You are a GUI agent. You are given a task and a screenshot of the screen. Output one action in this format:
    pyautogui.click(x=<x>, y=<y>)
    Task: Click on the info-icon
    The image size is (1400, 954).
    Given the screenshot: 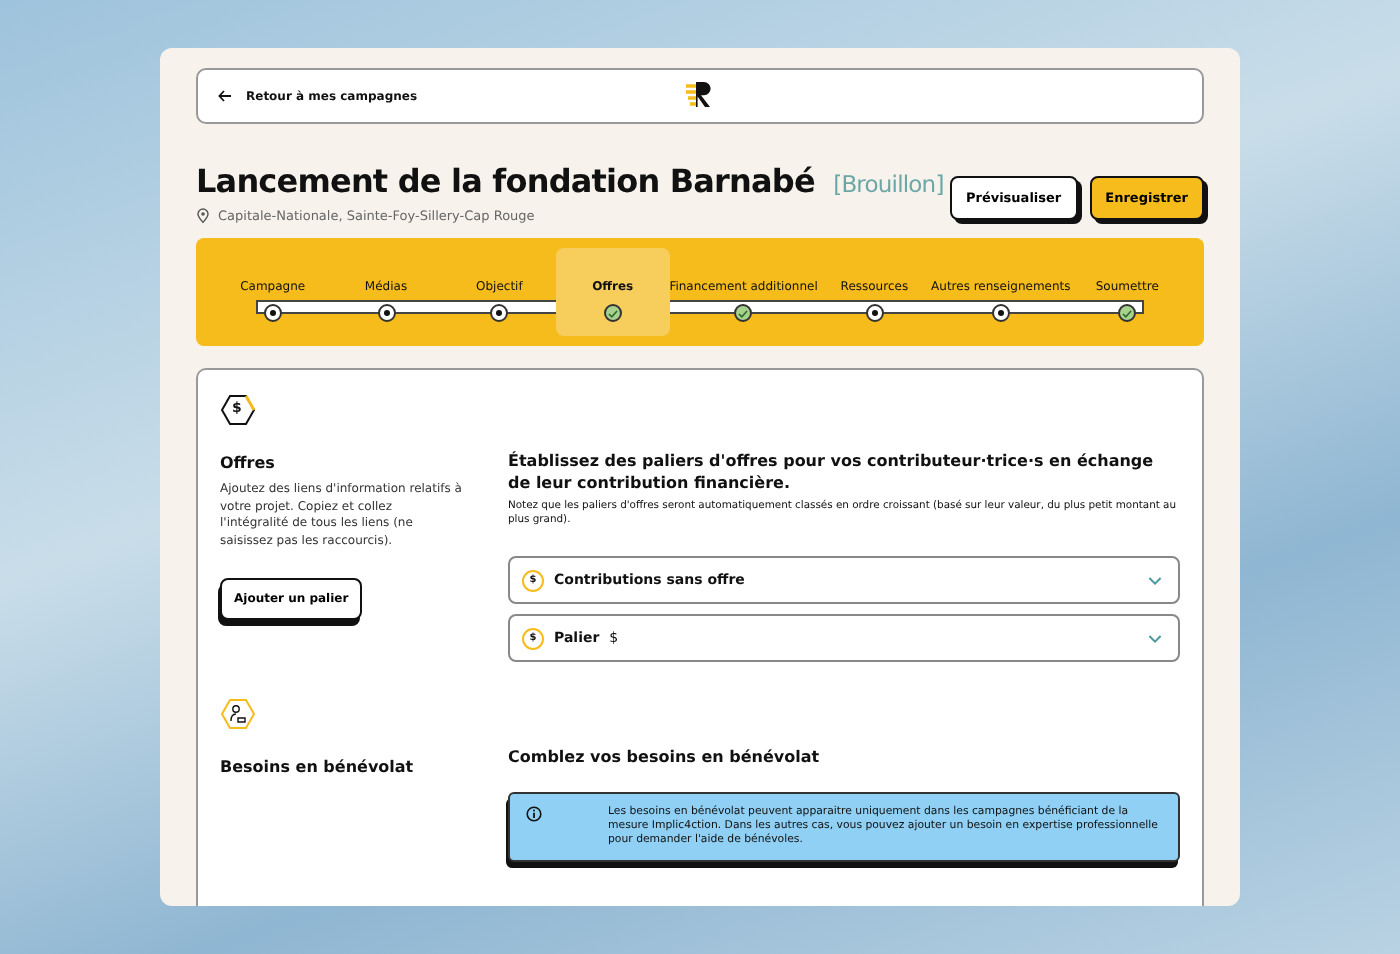 What is the action you would take?
    pyautogui.click(x=534, y=814)
    